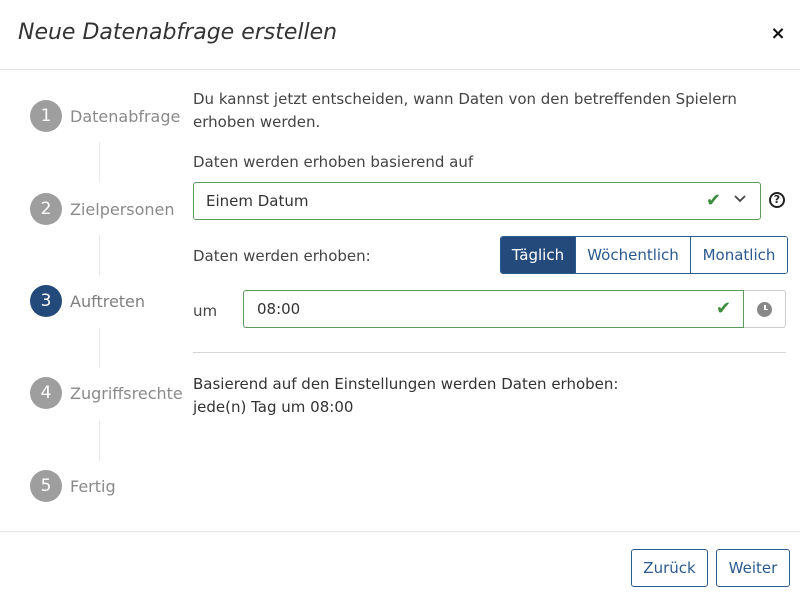  I want to click on clock-icon, so click(764, 309).